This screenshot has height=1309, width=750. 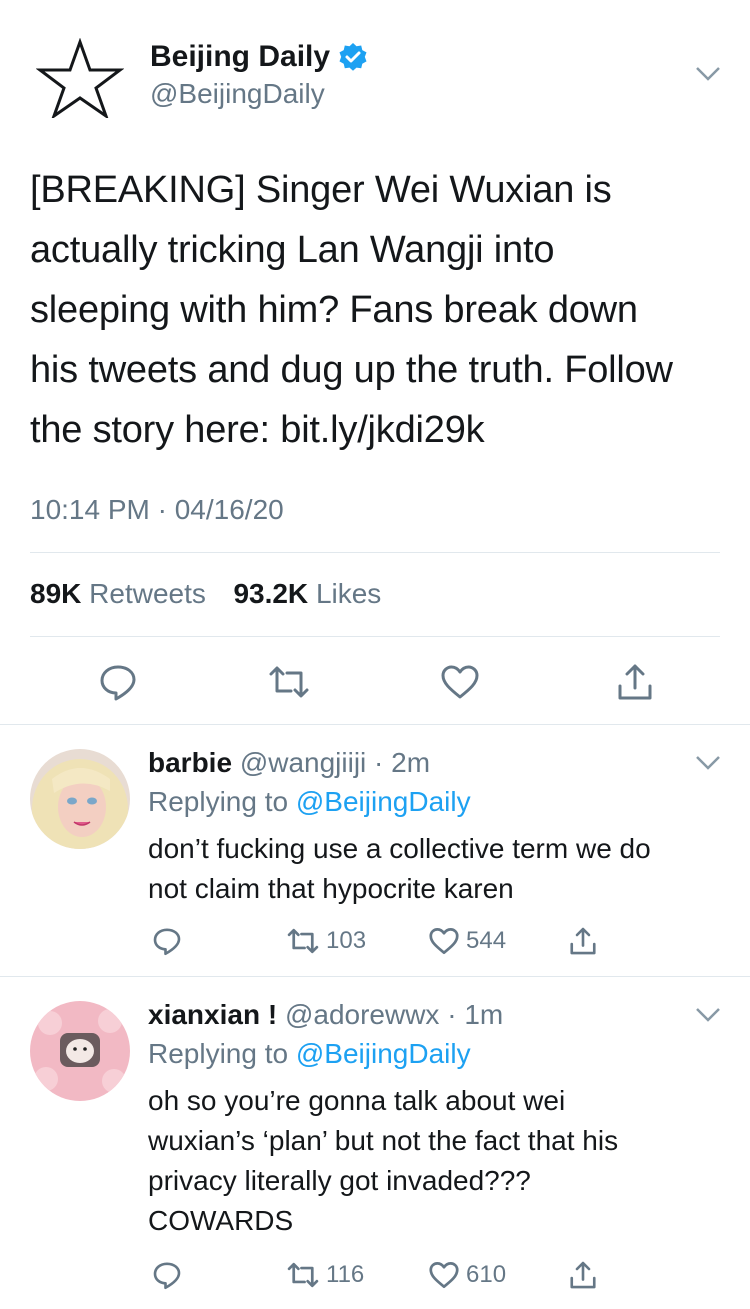 I want to click on verified-badge-icon, so click(x=353, y=57).